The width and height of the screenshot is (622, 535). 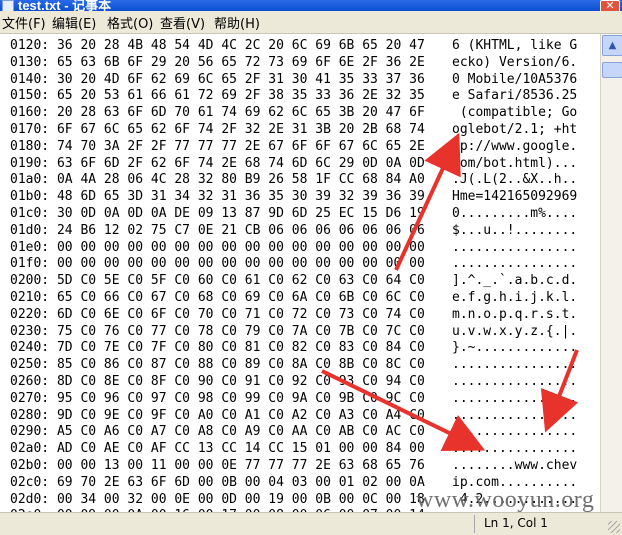 I want to click on menu-help: 帮助(H), so click(x=237, y=22).